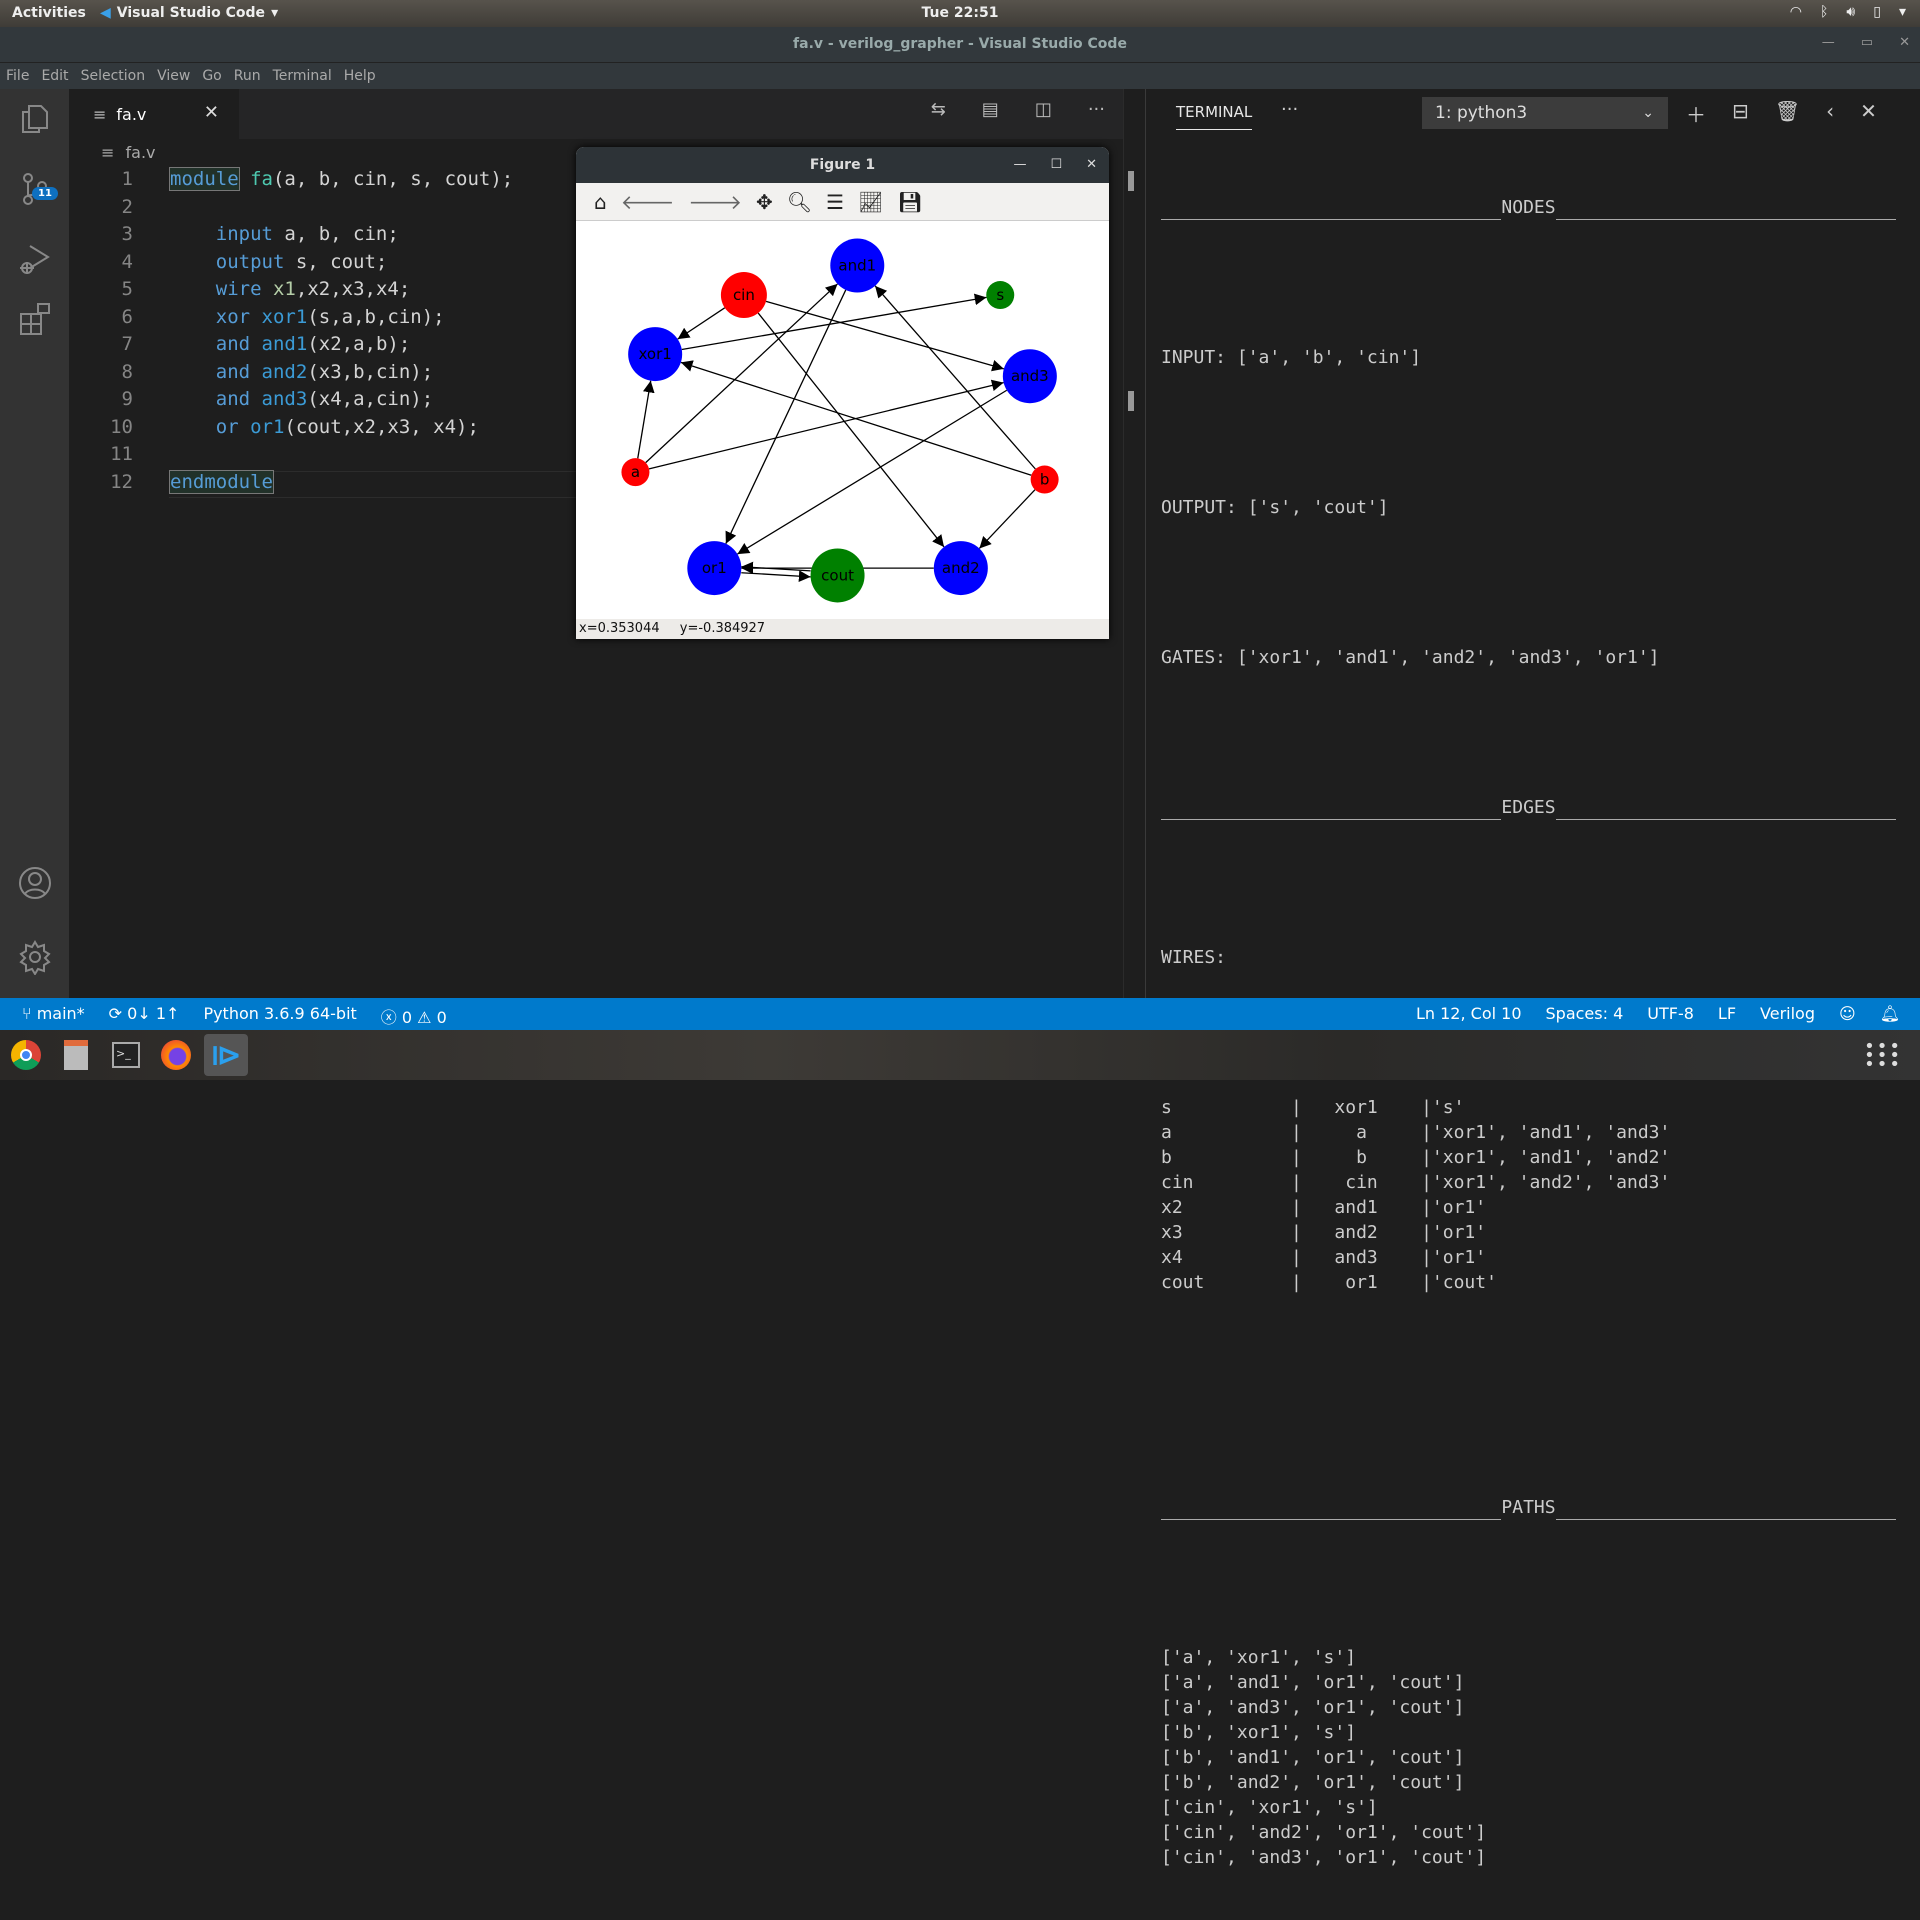 This screenshot has width=1920, height=1920. I want to click on dock: >_ ⧐ ••• ••• •••, so click(960, 1055).